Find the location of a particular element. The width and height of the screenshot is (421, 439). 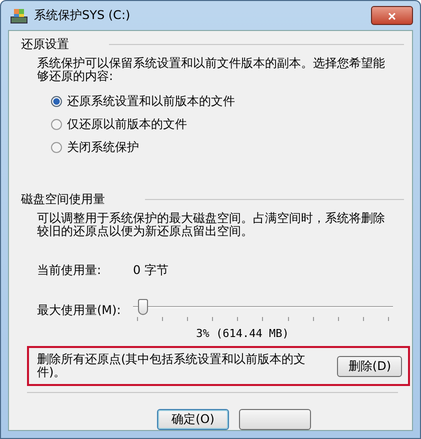

field-label: 最大使用量(M): is located at coordinates (79, 310).